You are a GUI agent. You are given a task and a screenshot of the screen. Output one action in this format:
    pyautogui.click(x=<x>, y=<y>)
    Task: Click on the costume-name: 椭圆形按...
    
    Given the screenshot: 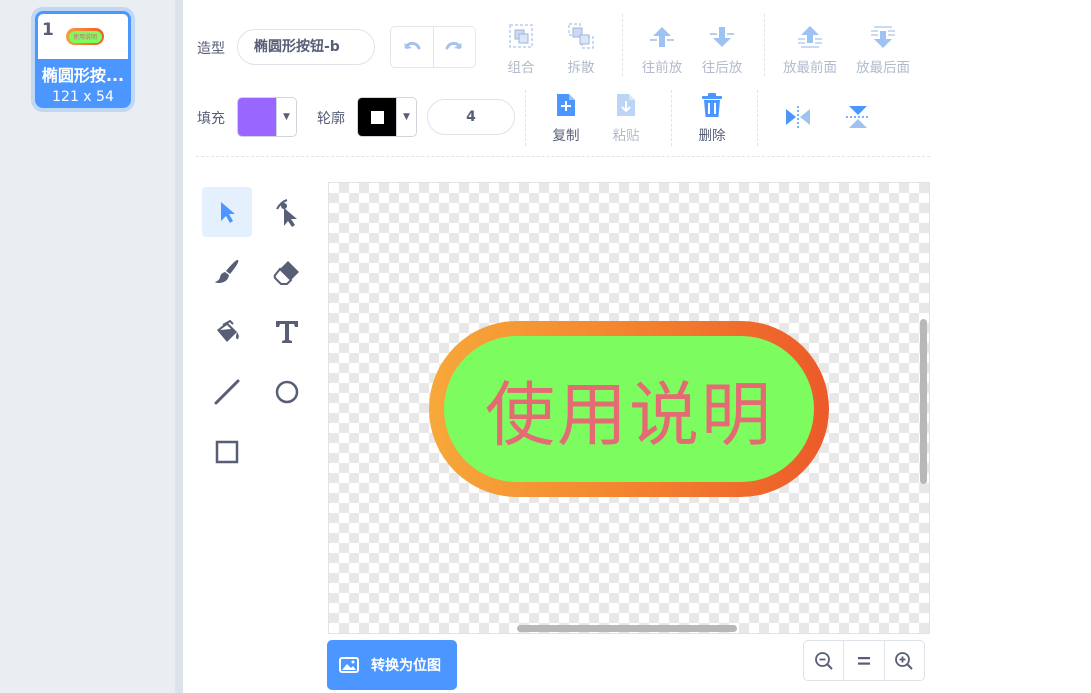 What is the action you would take?
    pyautogui.click(x=83, y=75)
    